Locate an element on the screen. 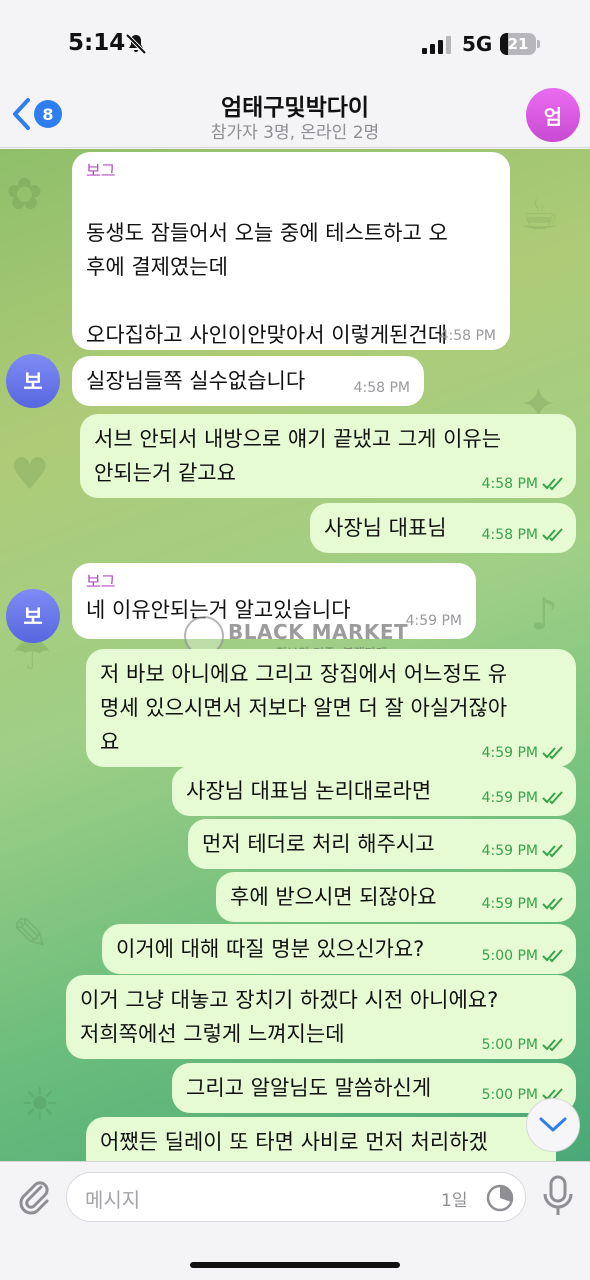  message-text: 후에 받으시면 되잖아요 is located at coordinates (333, 897).